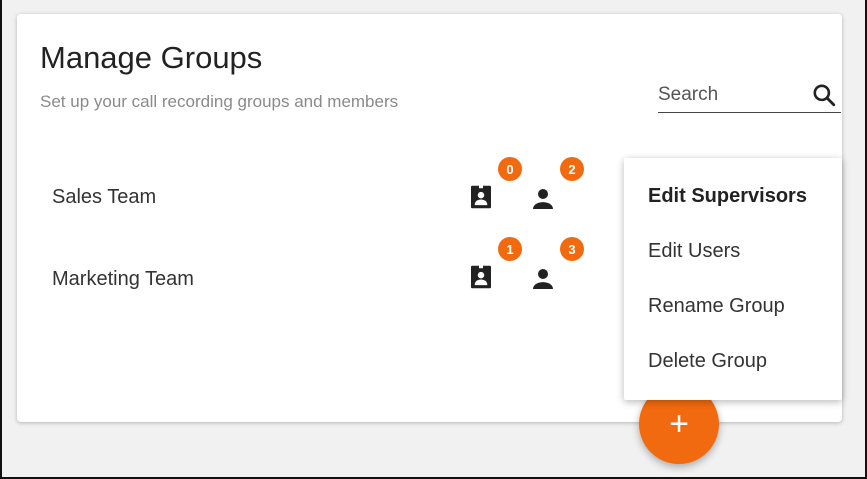  Describe the element at coordinates (510, 249) in the screenshot. I see `supervisors-count-badge: 1` at that location.